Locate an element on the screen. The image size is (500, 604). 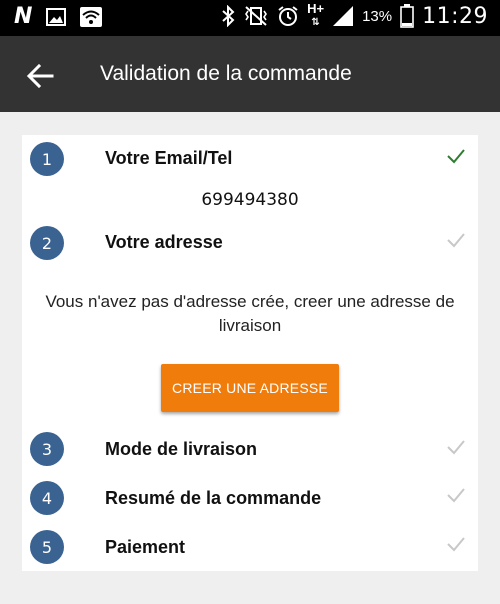
network-type: H+ is located at coordinates (316, 8).